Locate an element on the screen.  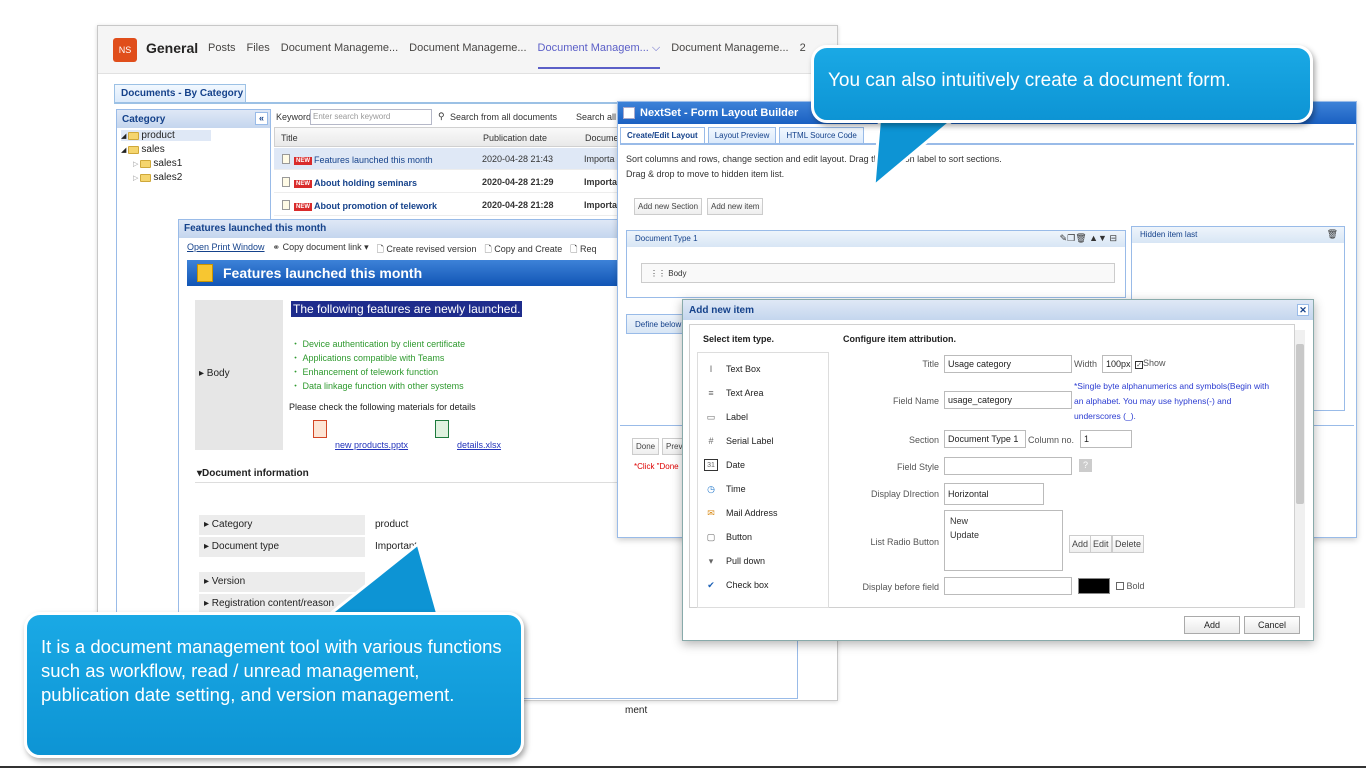
feature-item: ・ Applications compatible with Teams is located at coordinates (368, 358).